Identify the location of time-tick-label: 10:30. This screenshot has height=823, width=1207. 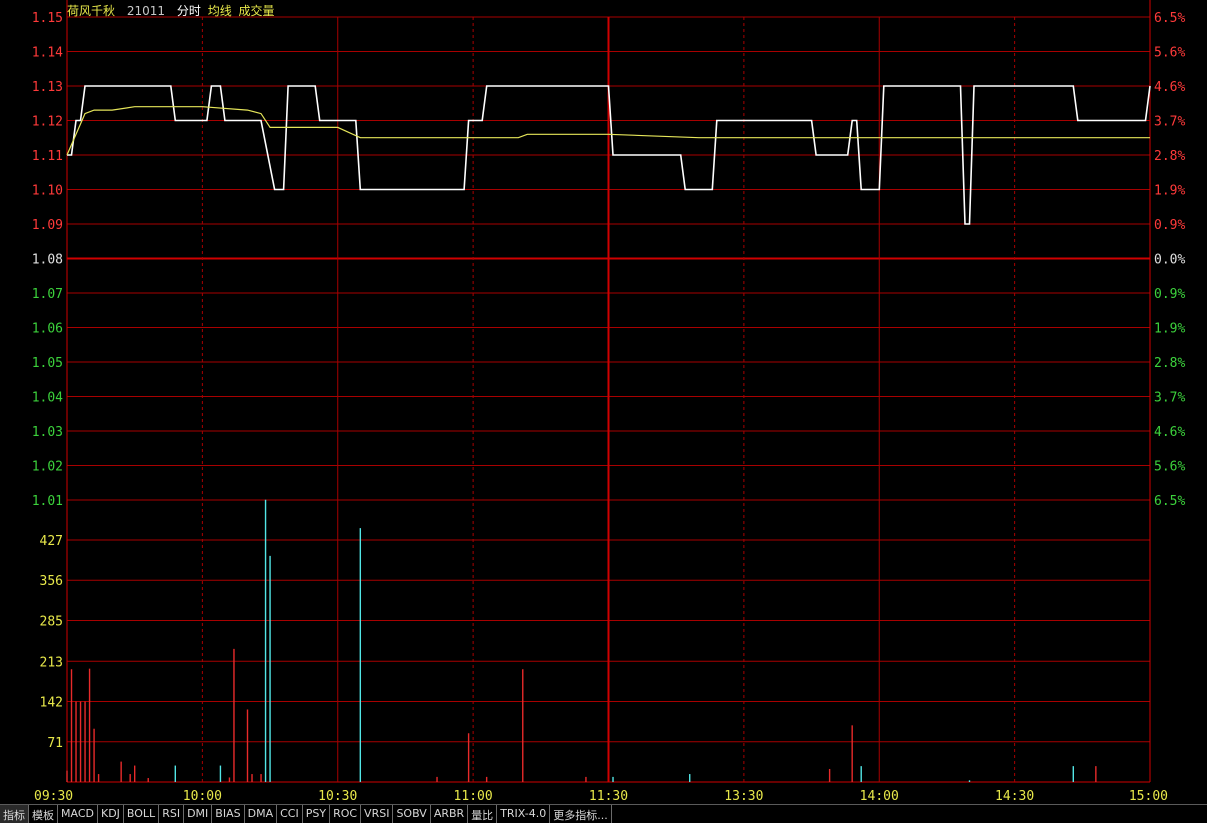
(337, 796).